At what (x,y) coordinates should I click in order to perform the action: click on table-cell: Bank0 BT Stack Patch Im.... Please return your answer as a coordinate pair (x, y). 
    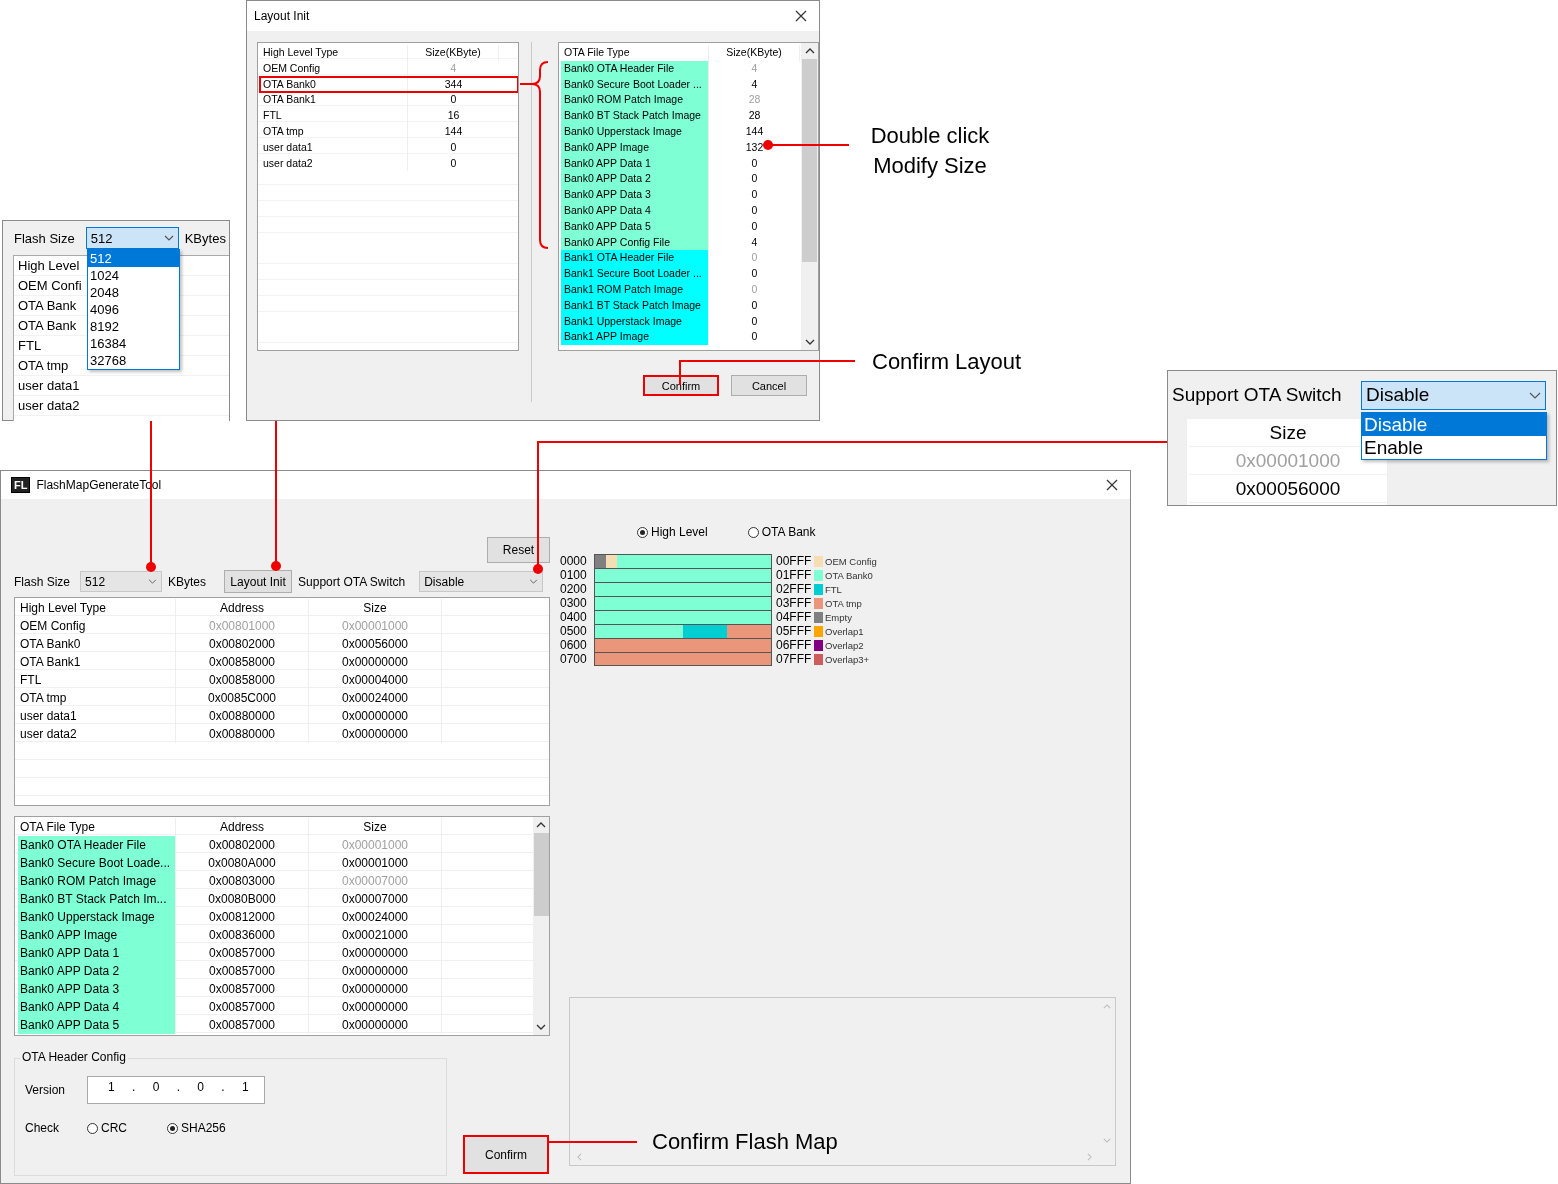
    Looking at the image, I should click on (97, 899).